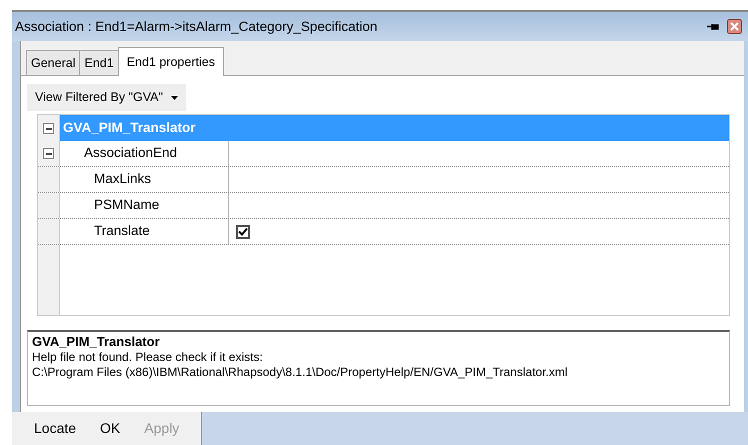  What do you see at coordinates (243, 231) in the screenshot?
I see `checkbox` at bounding box center [243, 231].